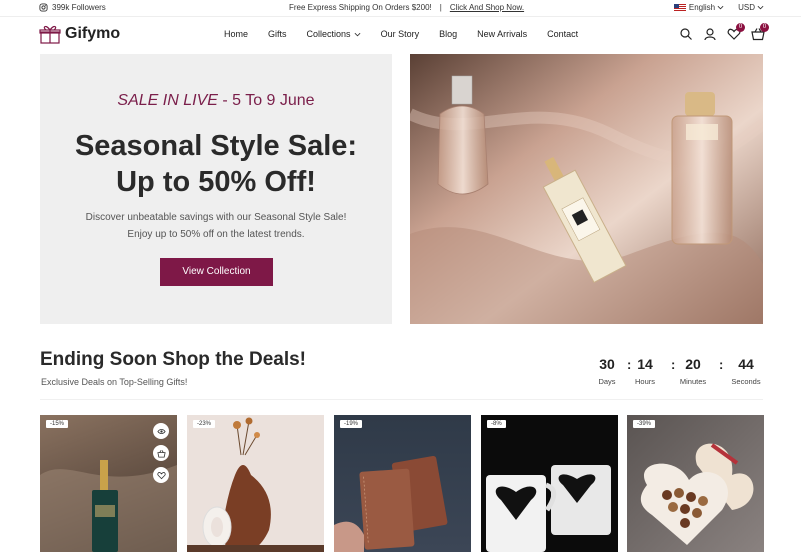 The height and width of the screenshot is (552, 801). I want to click on product-card: -19%, so click(402, 483).